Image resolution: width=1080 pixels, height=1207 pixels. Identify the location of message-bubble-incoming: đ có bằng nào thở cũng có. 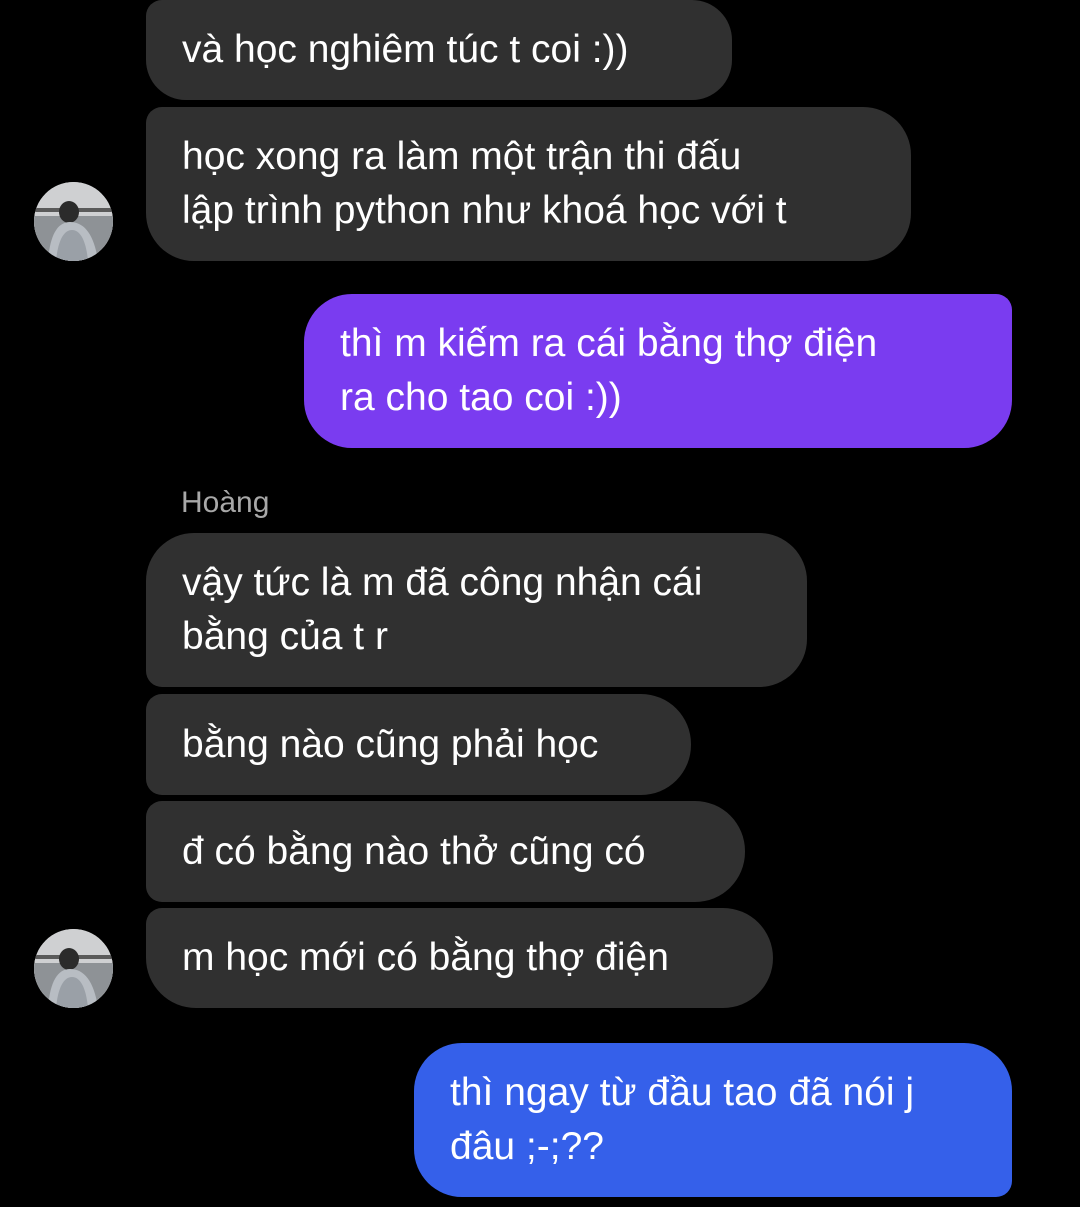
(445, 851).